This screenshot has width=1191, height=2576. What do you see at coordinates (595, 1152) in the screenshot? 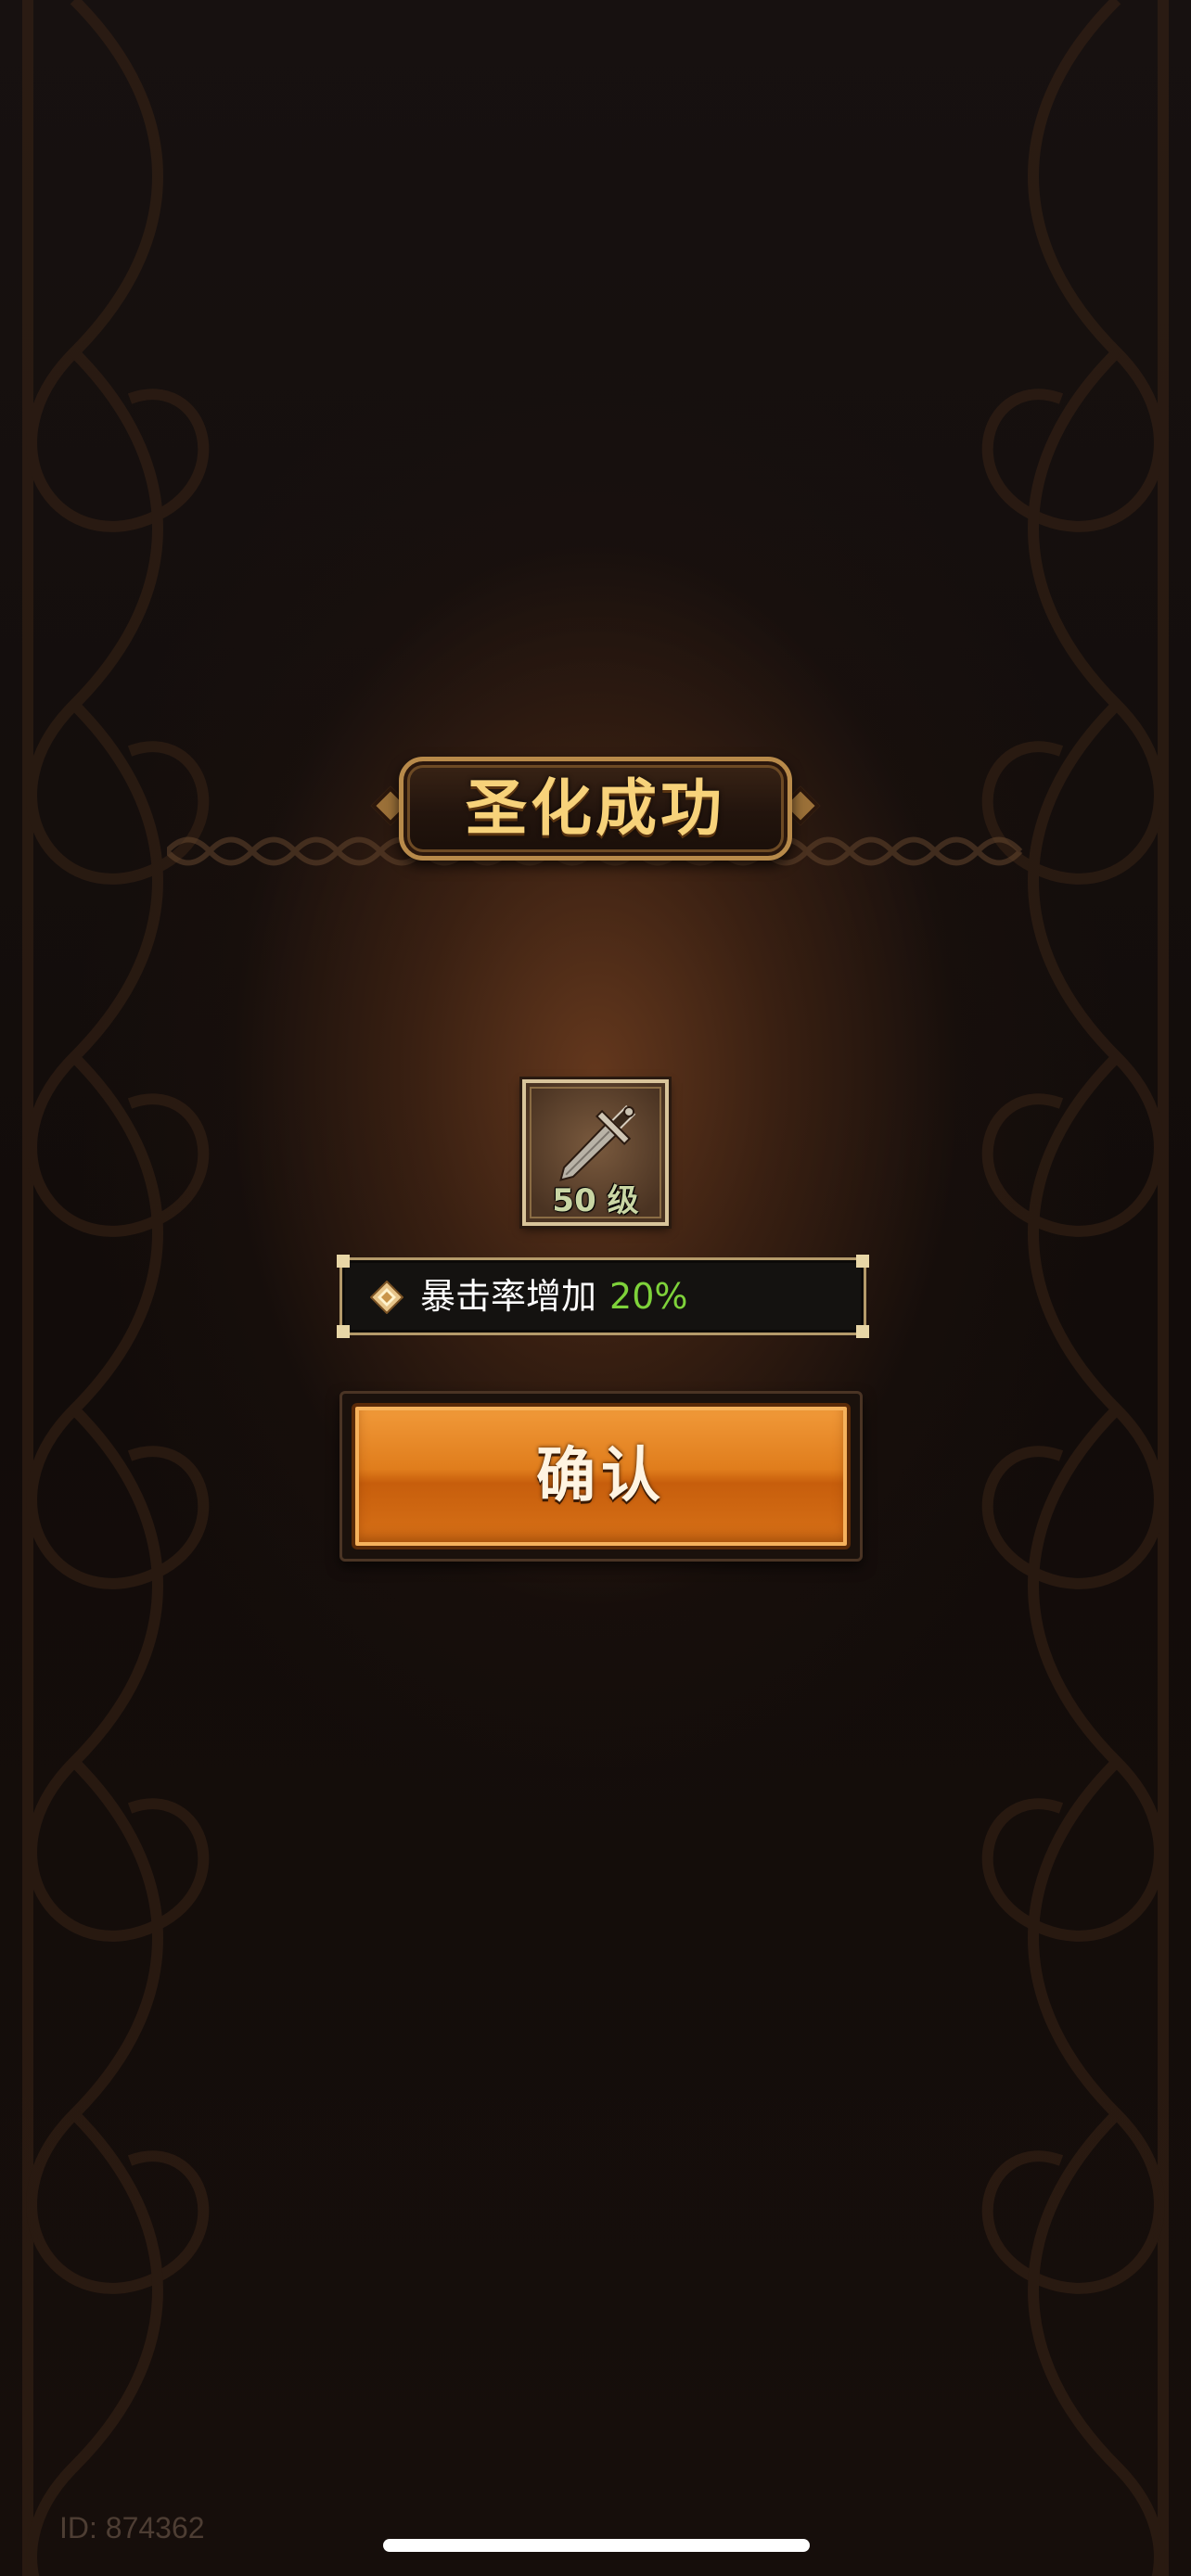
I see `item-slot: 50 级` at bounding box center [595, 1152].